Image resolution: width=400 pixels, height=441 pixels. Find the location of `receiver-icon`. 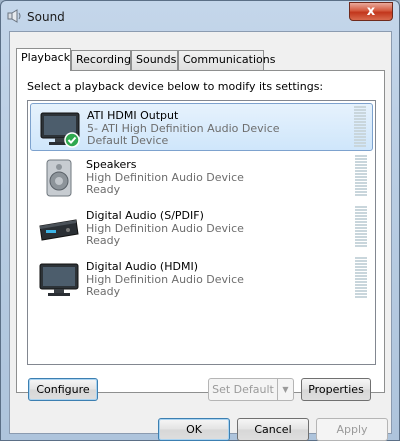

receiver-icon is located at coordinates (59, 230).